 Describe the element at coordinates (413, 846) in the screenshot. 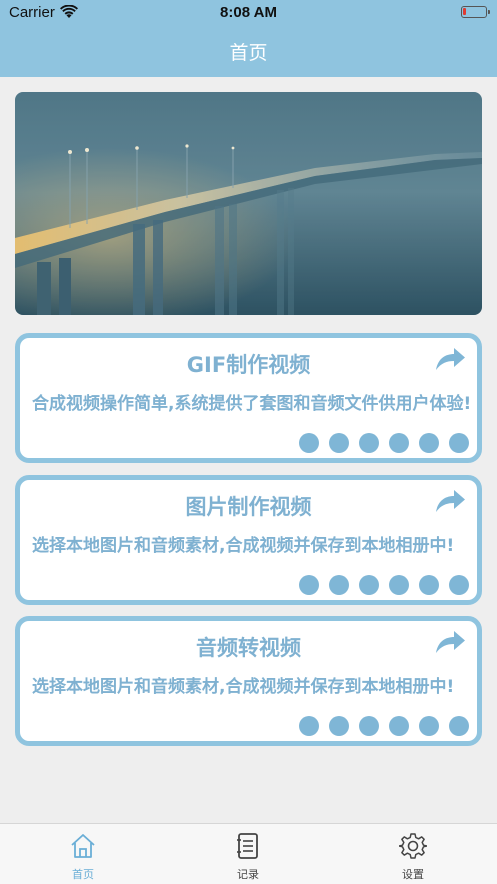

I see `gear-icon` at that location.